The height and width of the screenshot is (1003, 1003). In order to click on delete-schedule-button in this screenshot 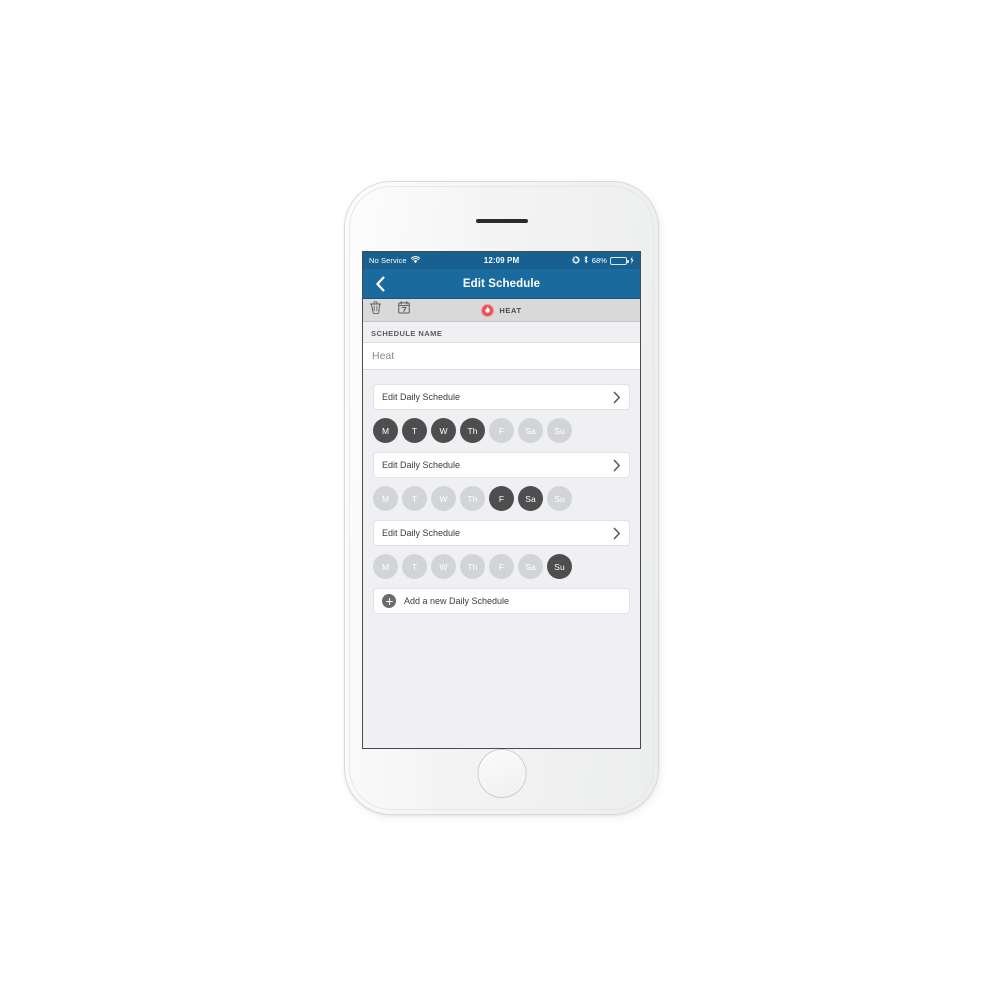, I will do `click(379, 310)`.